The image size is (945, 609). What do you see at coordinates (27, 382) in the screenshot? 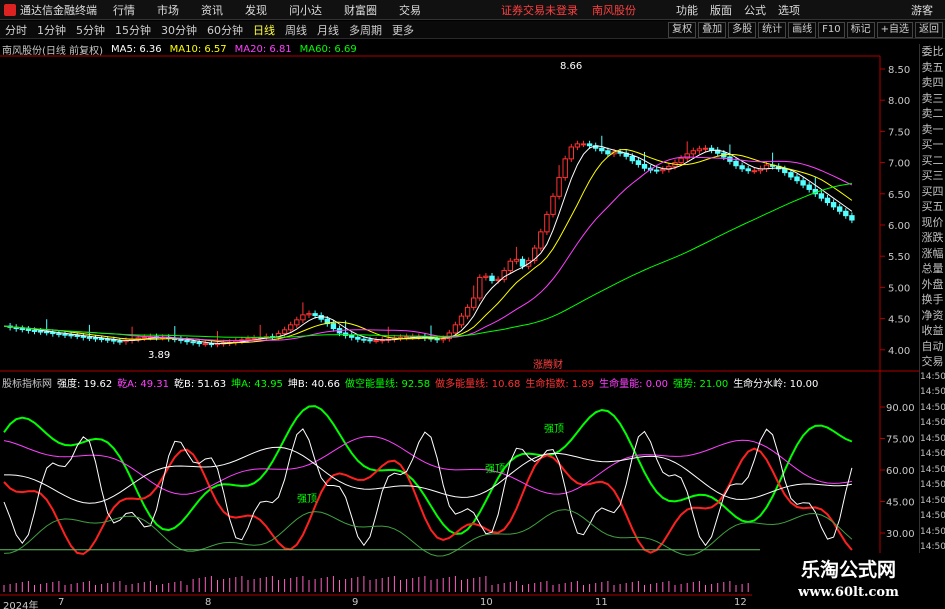
I see `indicator-name: 股标指标网` at bounding box center [27, 382].